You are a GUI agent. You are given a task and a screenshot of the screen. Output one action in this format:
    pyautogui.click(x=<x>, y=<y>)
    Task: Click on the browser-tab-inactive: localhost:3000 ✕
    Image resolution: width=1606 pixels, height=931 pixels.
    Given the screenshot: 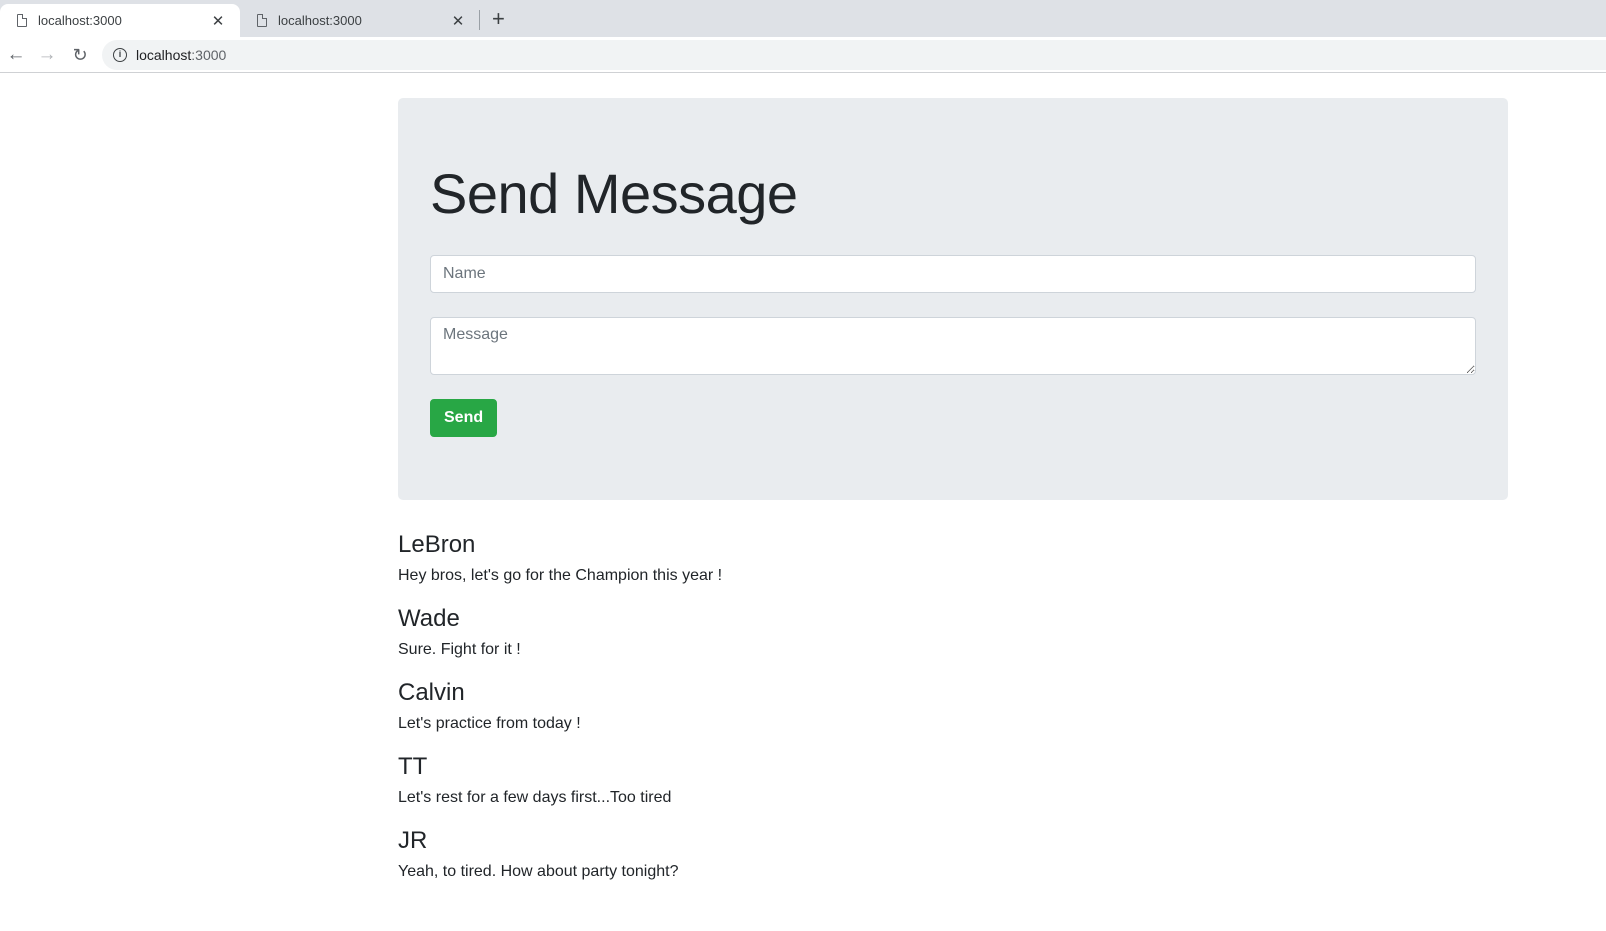 What is the action you would take?
    pyautogui.click(x=360, y=20)
    